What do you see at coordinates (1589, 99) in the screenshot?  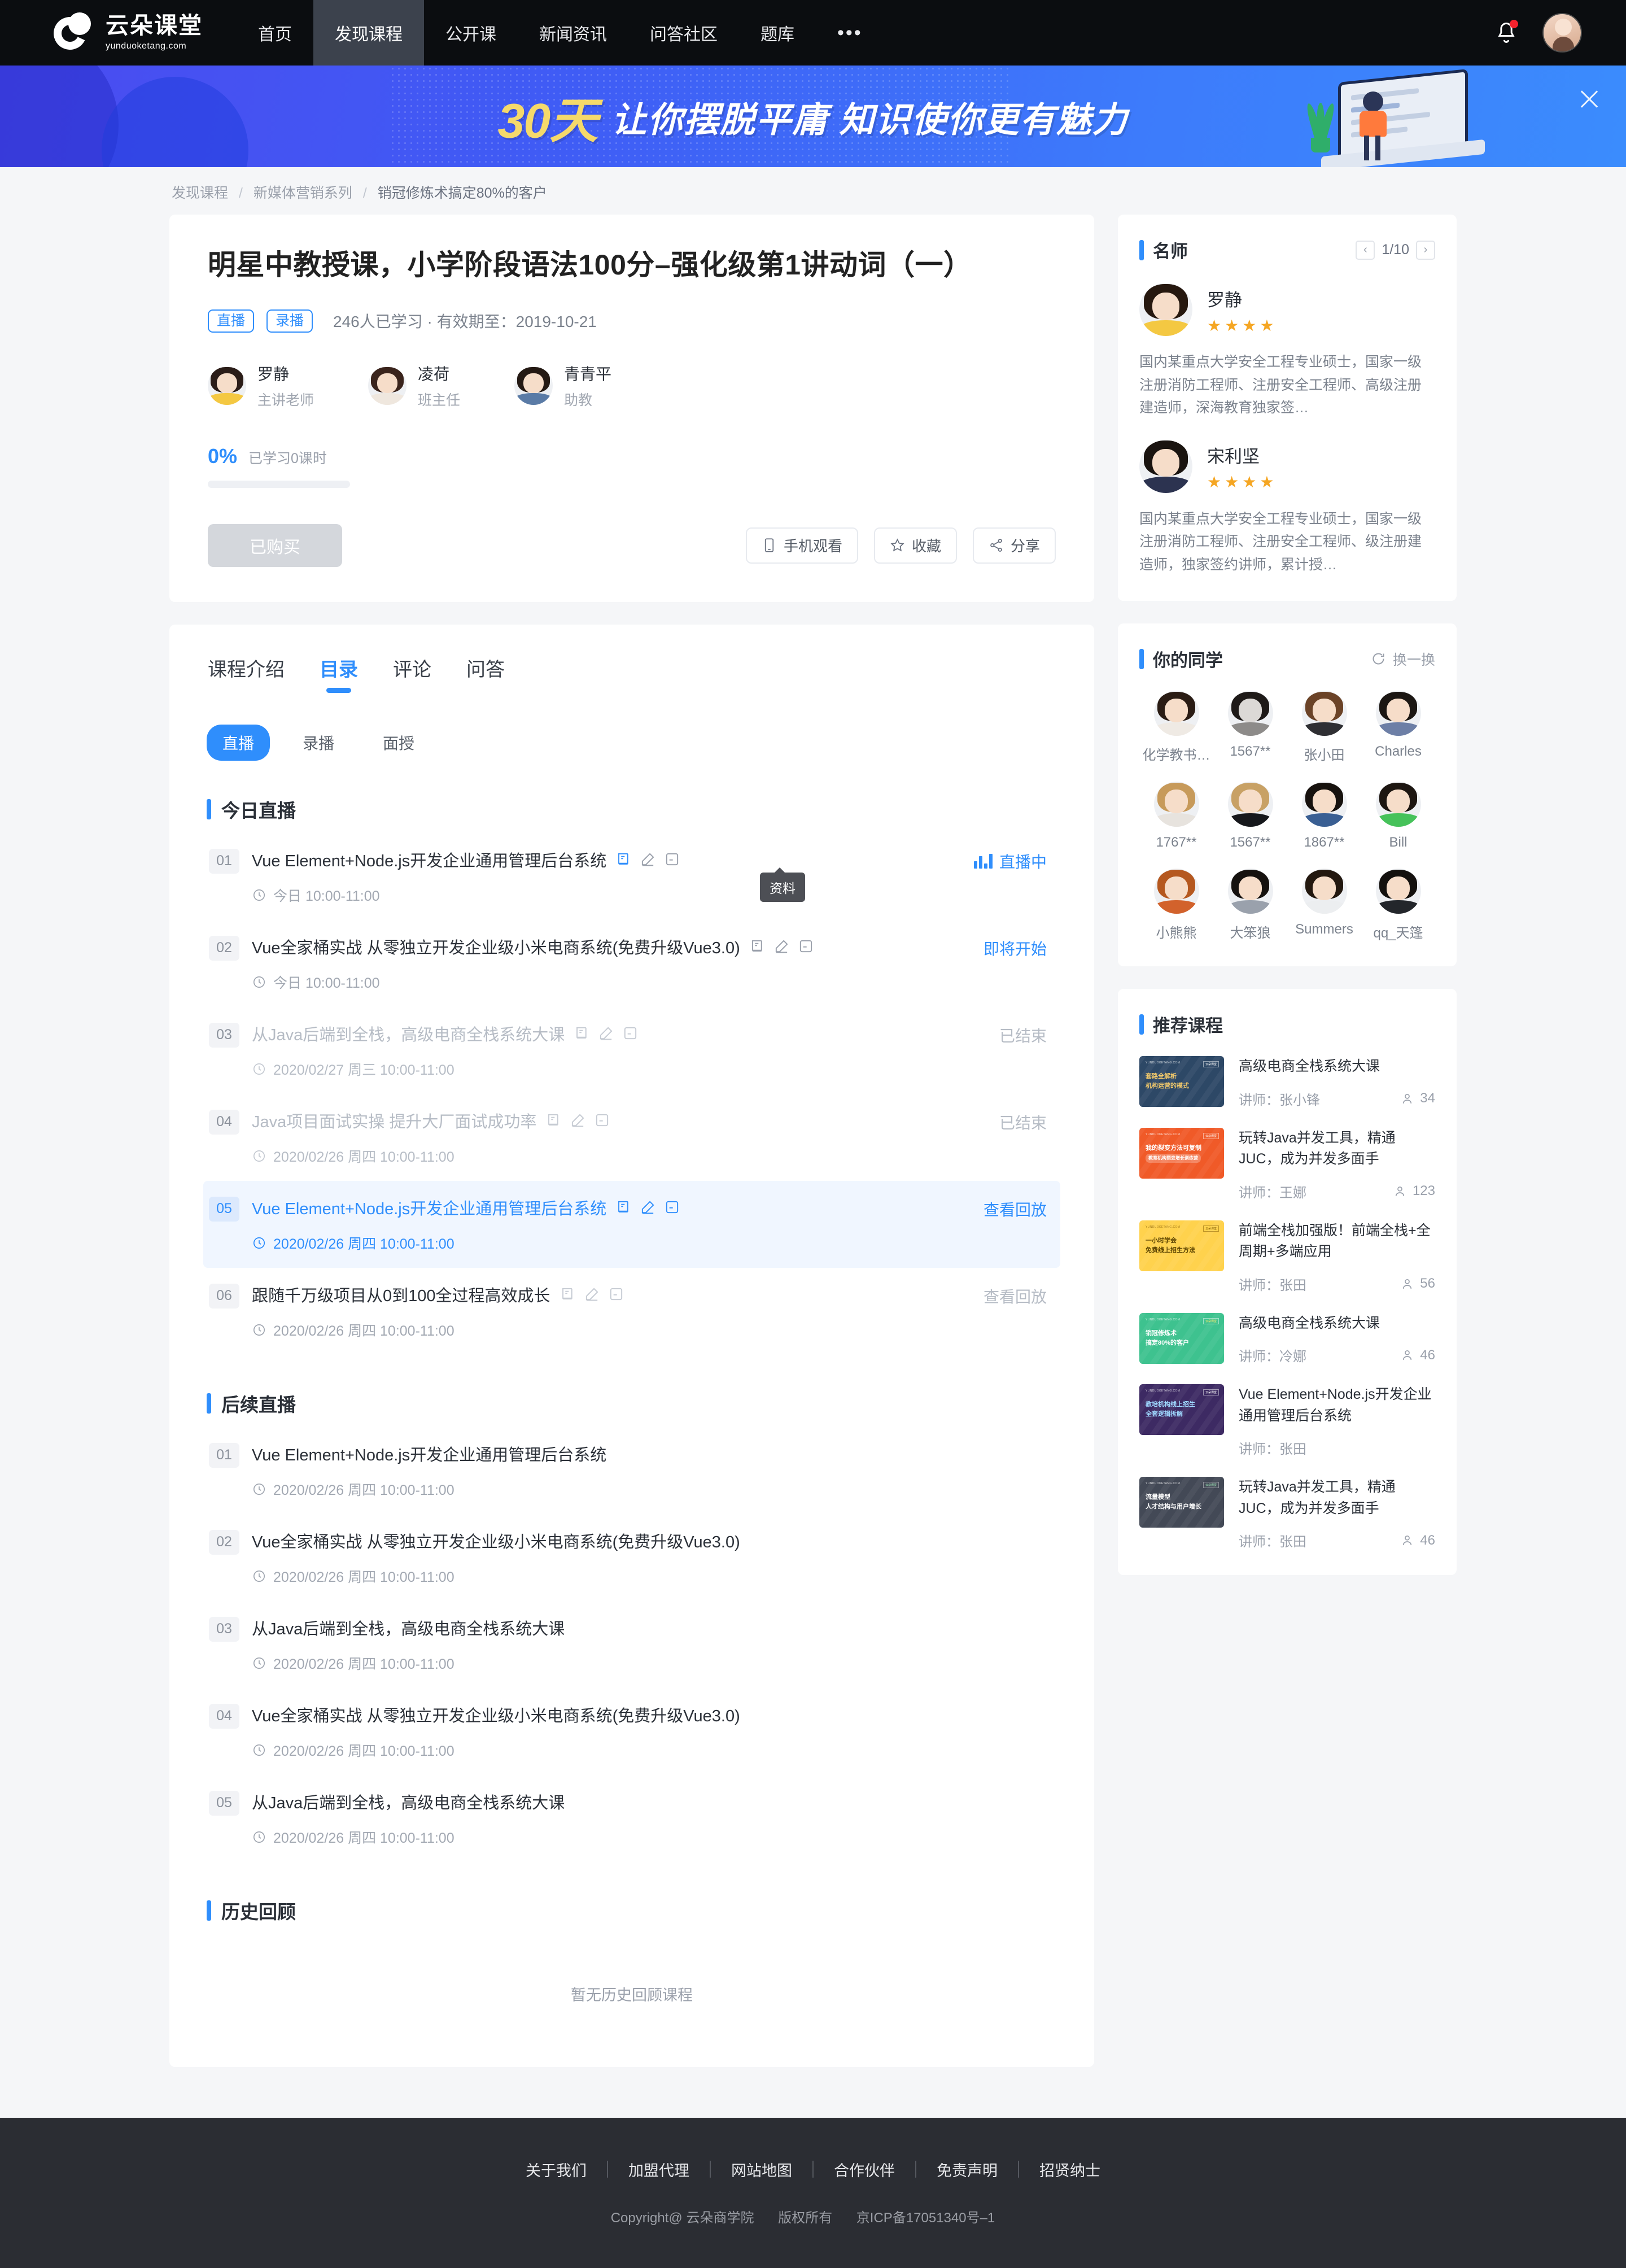 I see `banner-close-icon` at bounding box center [1589, 99].